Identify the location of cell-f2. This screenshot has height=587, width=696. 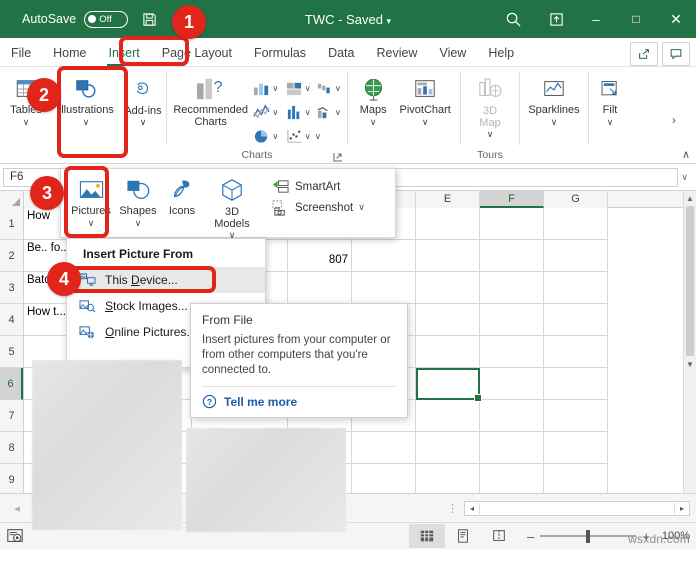
(512, 256).